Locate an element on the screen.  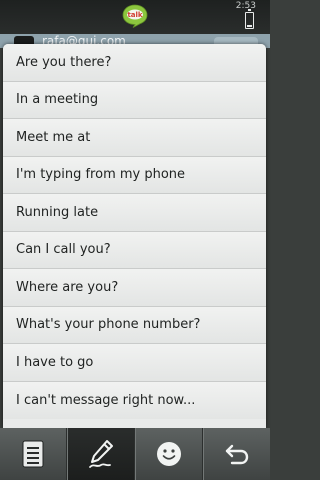
emoticon-button is located at coordinates (169, 454).